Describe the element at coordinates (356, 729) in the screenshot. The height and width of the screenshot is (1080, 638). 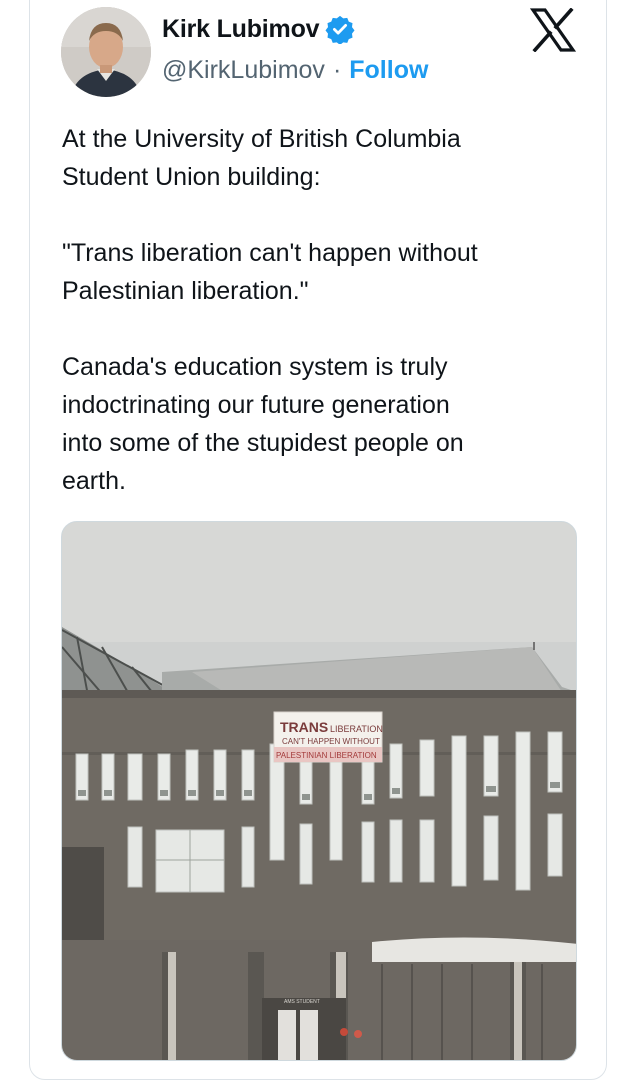
I see `banner-line-liberation: LIBERATION` at that location.